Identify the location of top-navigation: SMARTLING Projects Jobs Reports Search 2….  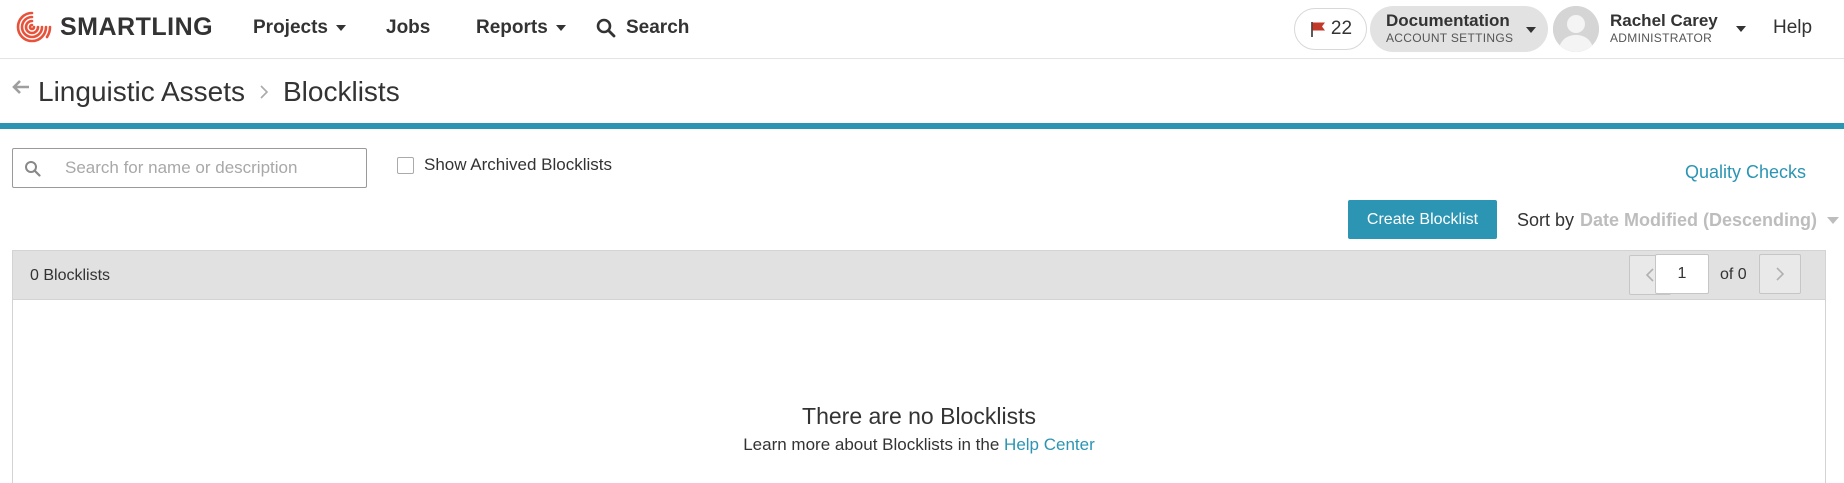
(922, 29).